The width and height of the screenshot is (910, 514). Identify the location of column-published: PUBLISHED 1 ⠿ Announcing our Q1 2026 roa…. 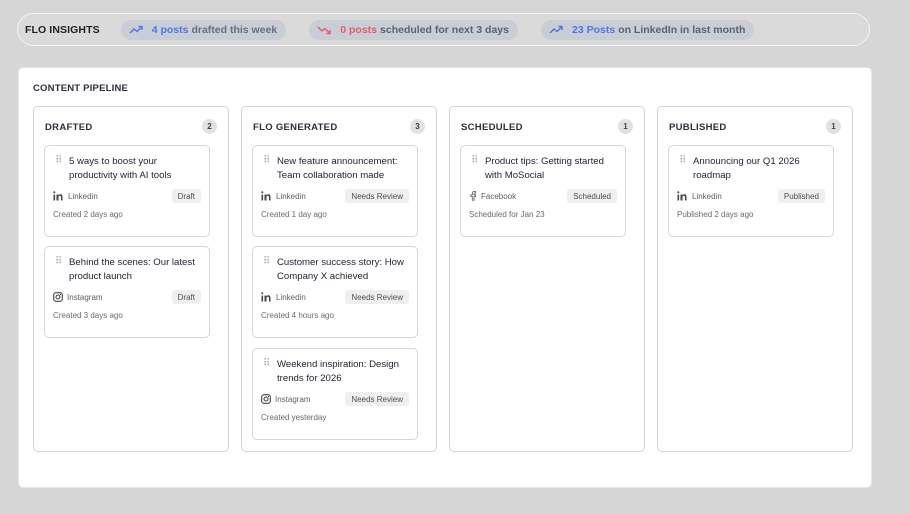
(755, 279).